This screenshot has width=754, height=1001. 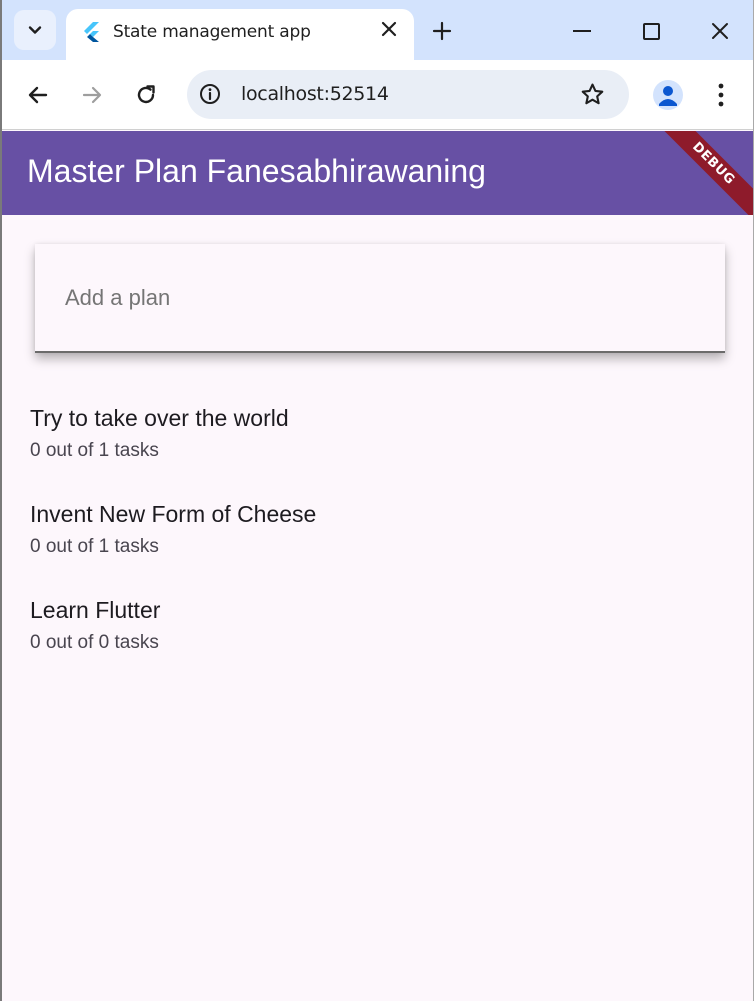 I want to click on browser-toolbar: localhost:52514, so click(x=377, y=95).